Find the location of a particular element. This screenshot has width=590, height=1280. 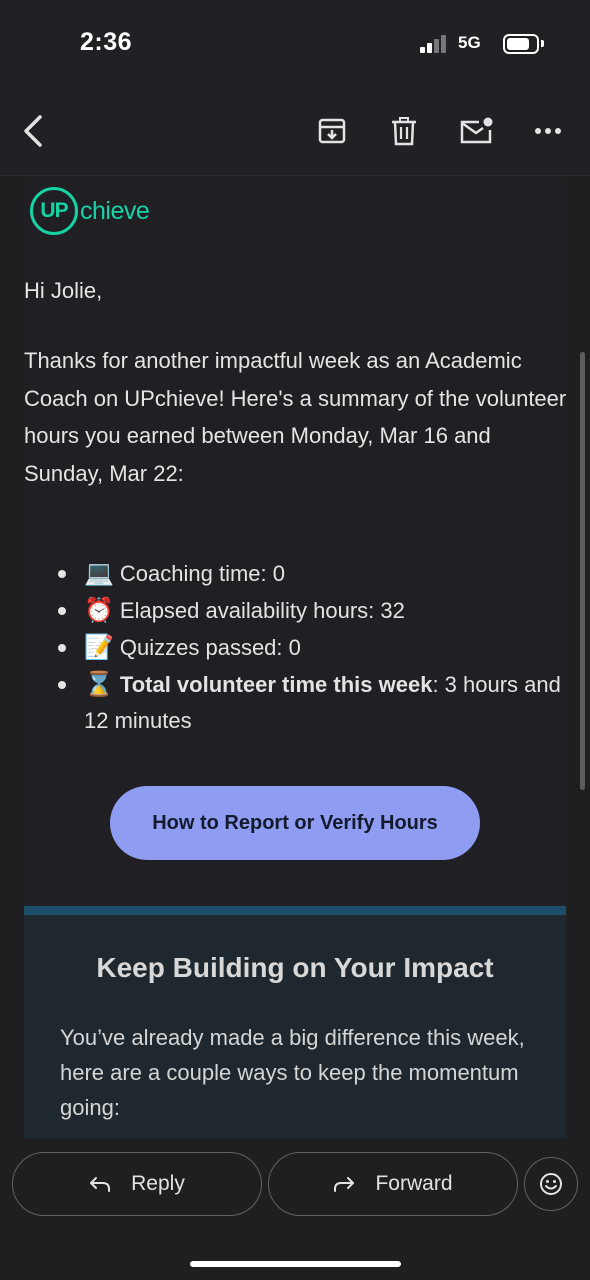

total-time-label: Total volunteer time this week is located at coordinates (276, 684).